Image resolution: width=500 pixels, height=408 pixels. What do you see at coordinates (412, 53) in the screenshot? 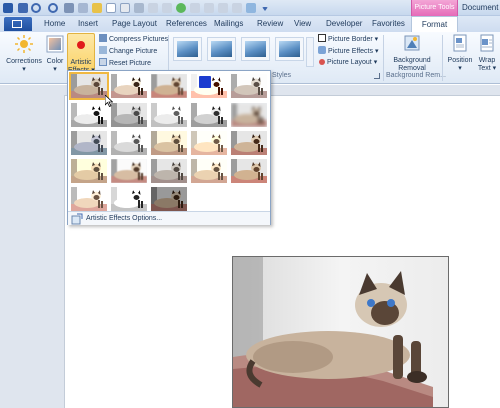
I see `background-removal-button: Background Removal` at bounding box center [412, 53].